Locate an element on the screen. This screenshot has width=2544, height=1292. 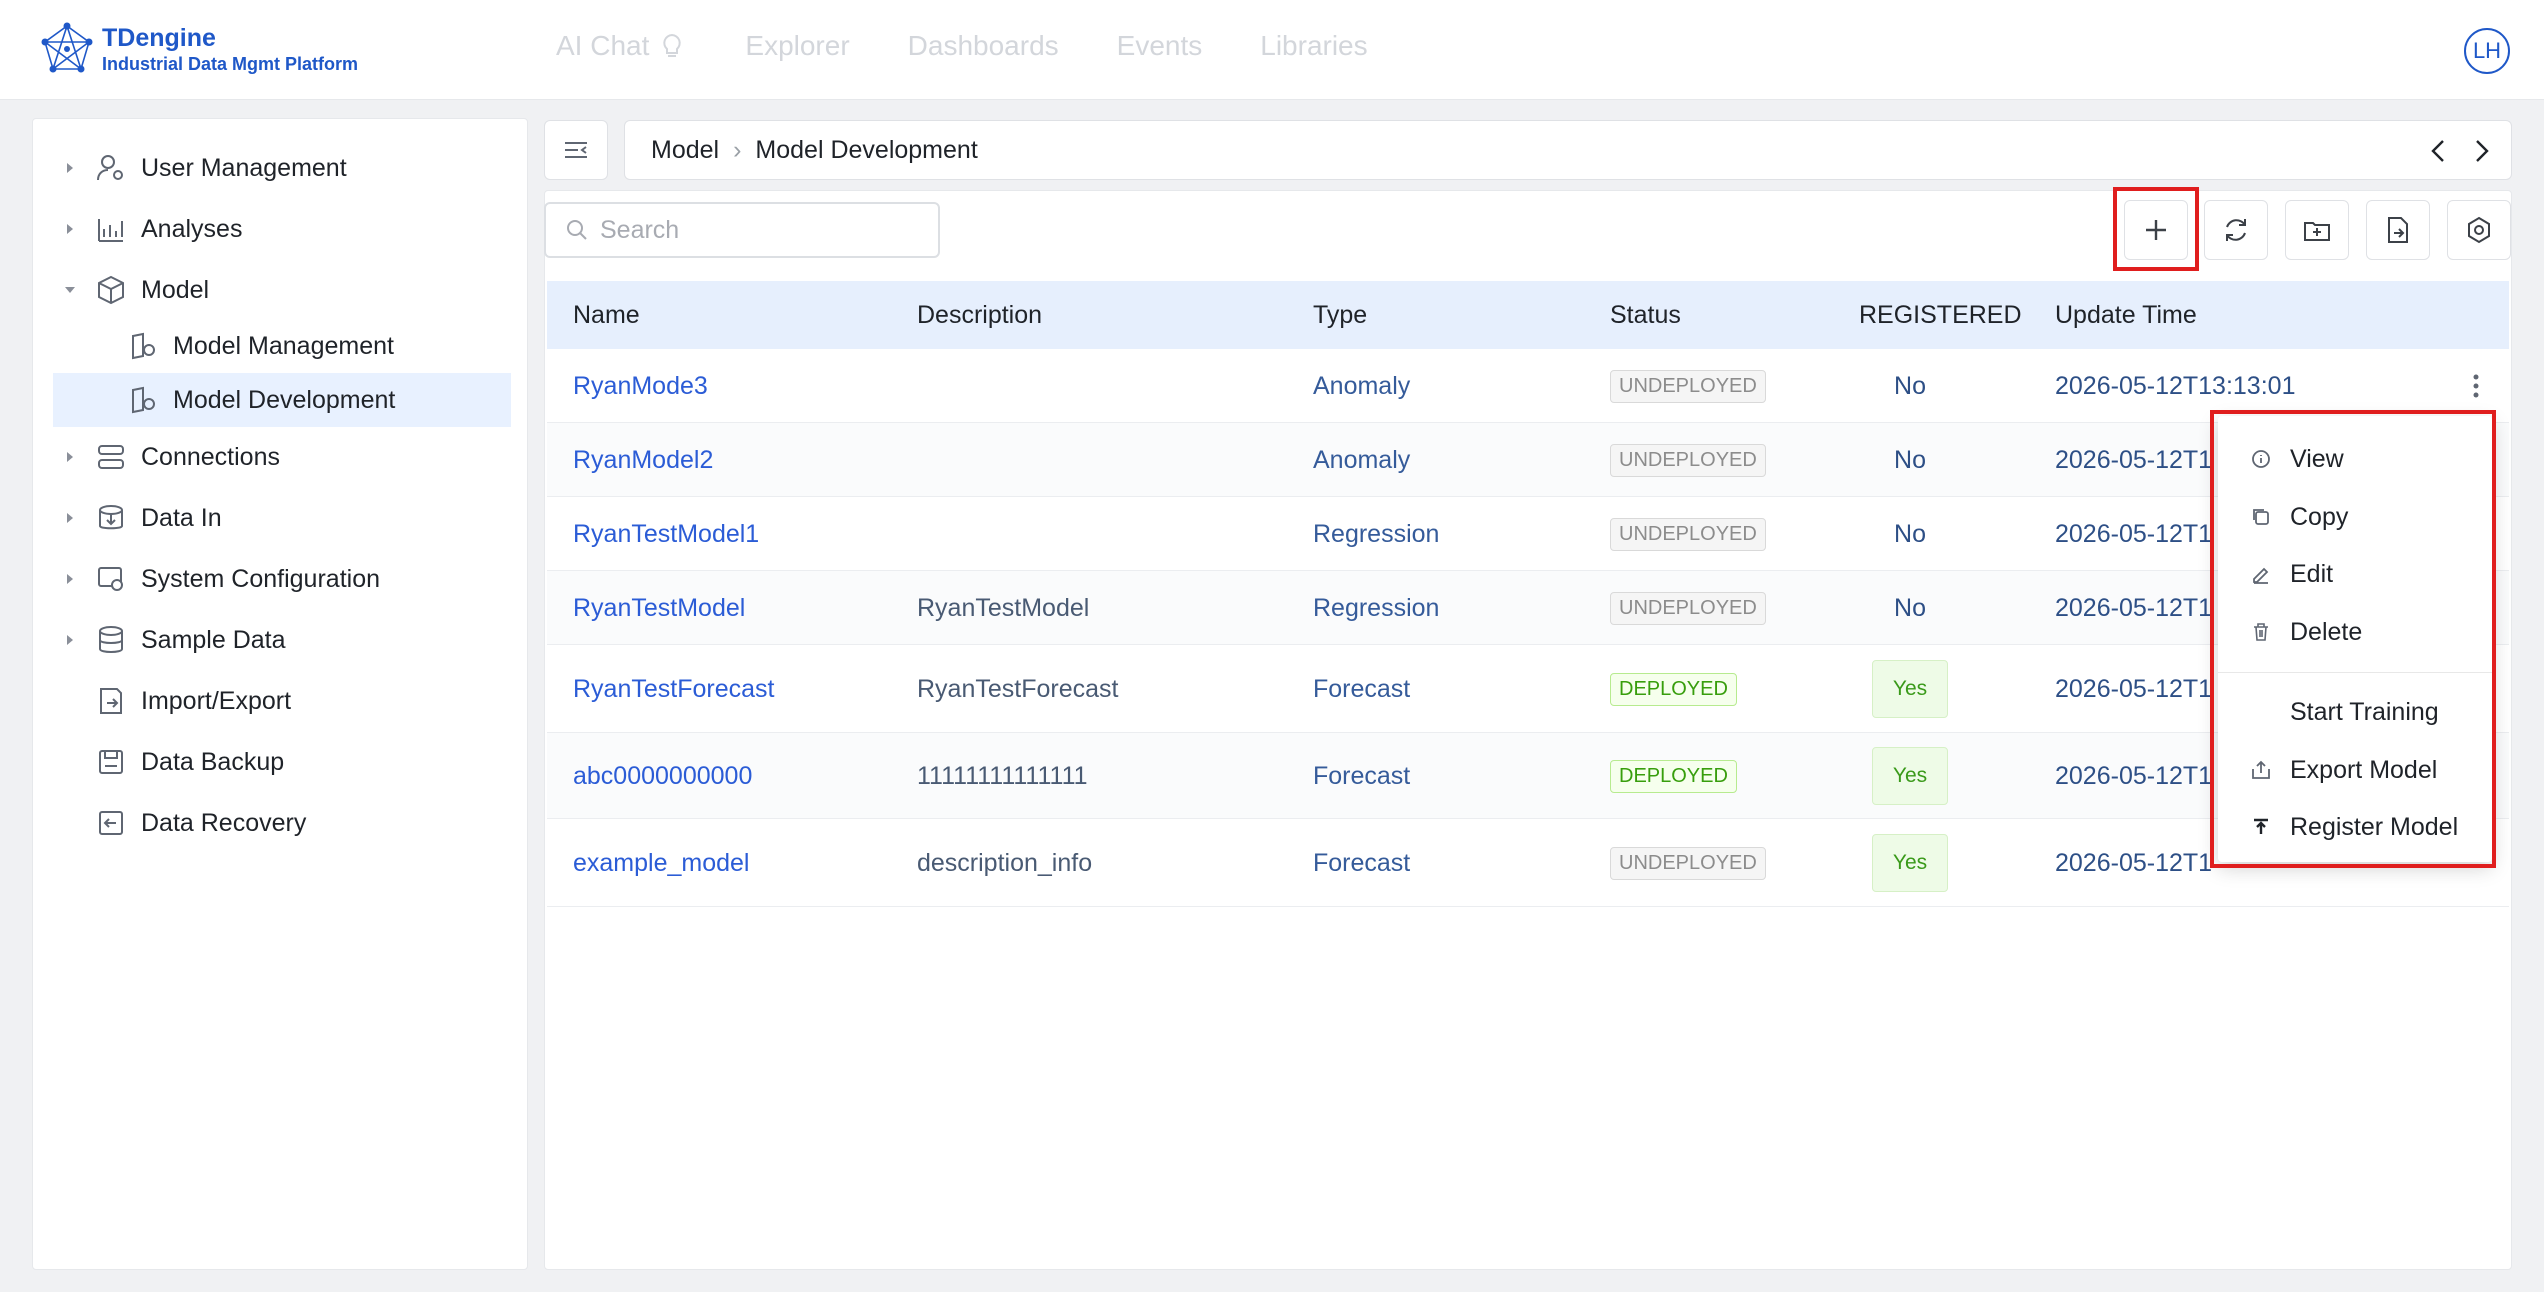
tdengine-logo-icon is located at coordinates (67, 47).